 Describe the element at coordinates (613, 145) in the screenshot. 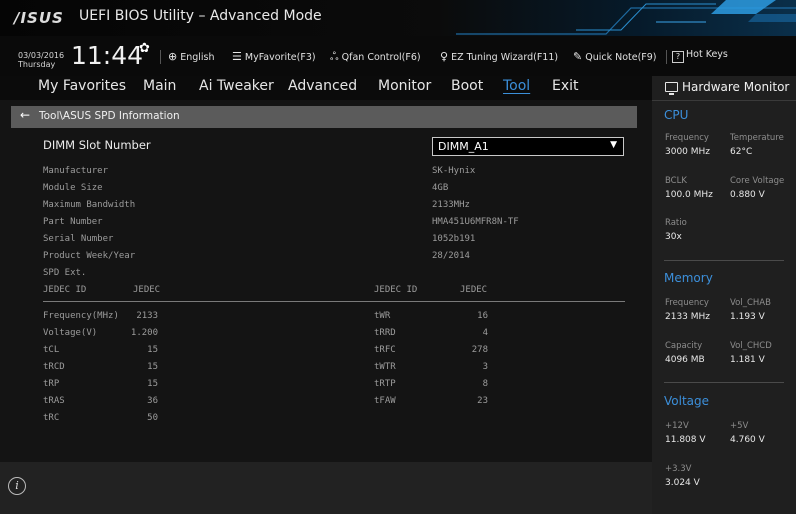

I see `chevron-down-icon: ▼` at that location.